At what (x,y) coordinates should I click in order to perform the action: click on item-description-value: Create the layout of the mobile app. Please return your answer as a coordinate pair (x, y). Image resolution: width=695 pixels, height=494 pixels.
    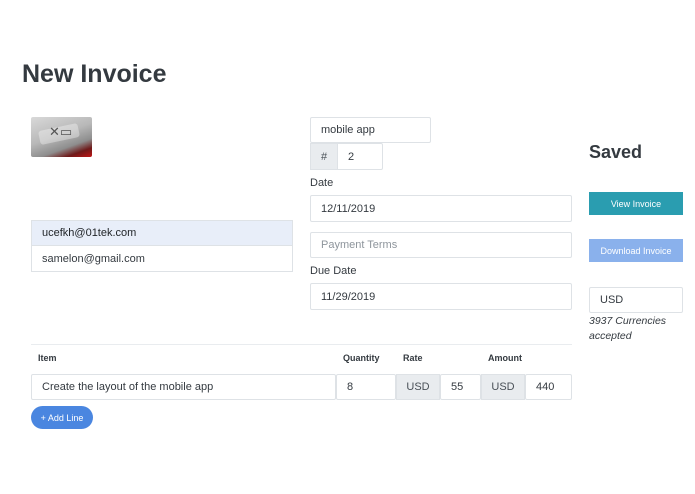
    Looking at the image, I should click on (128, 387).